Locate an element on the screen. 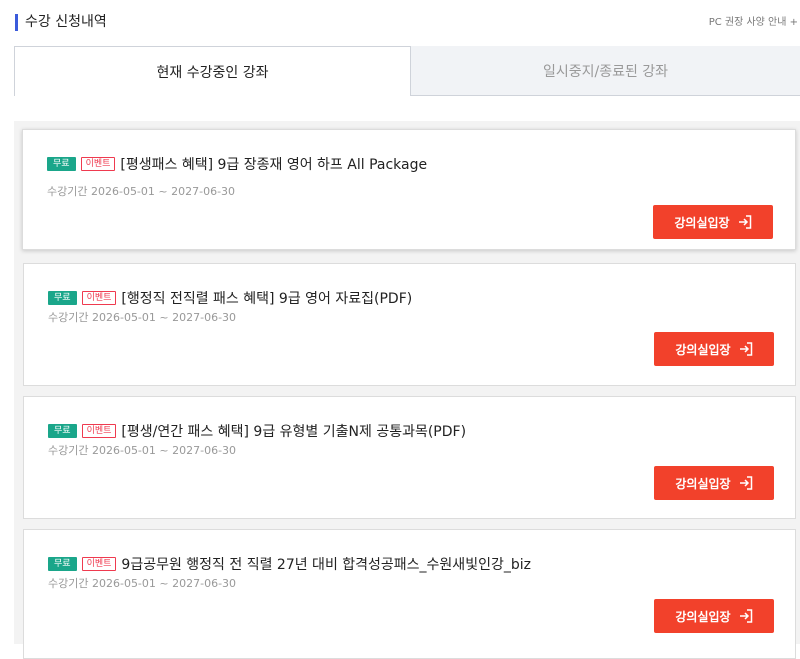 Image resolution: width=800 pixels, height=659 pixels. course-title: [평생/연간 패스 혜택] 9급 유형별 기출N제 공통과목(PDF) is located at coordinates (293, 431).